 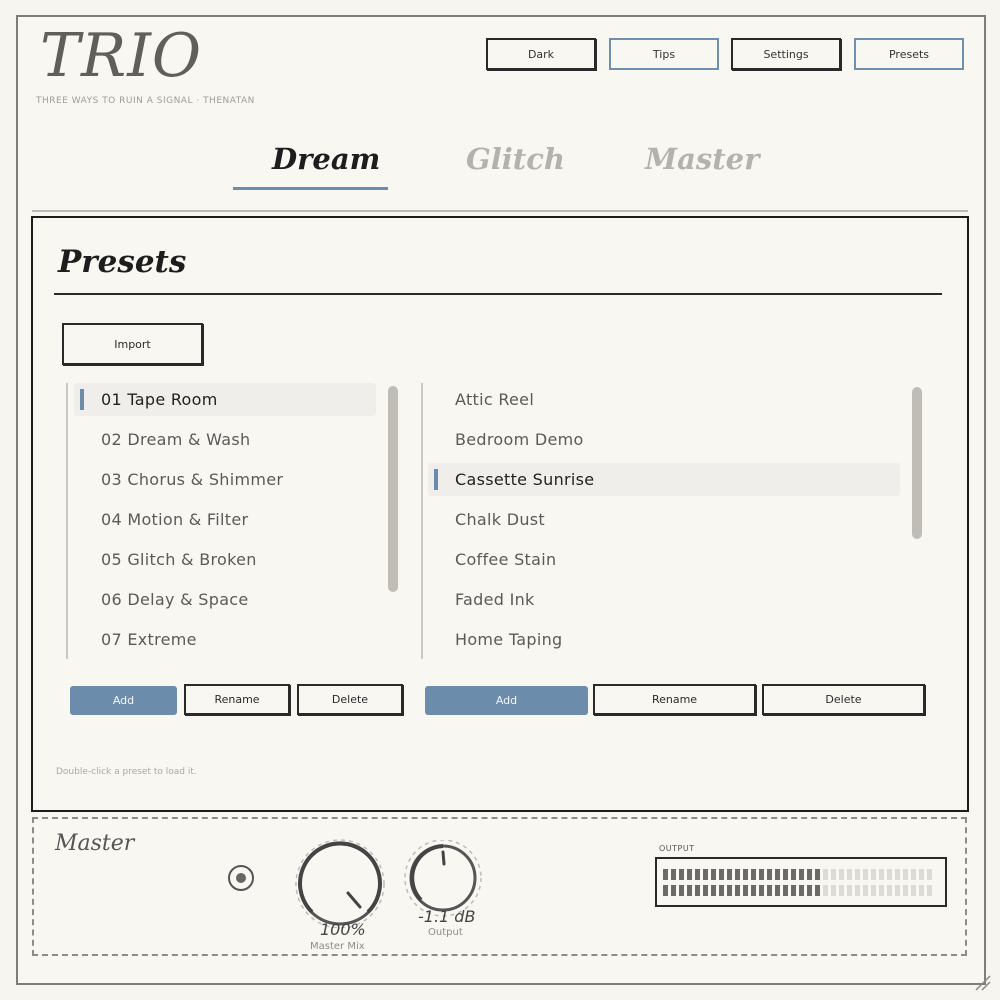 What do you see at coordinates (500, 211) in the screenshot?
I see `header-divider` at bounding box center [500, 211].